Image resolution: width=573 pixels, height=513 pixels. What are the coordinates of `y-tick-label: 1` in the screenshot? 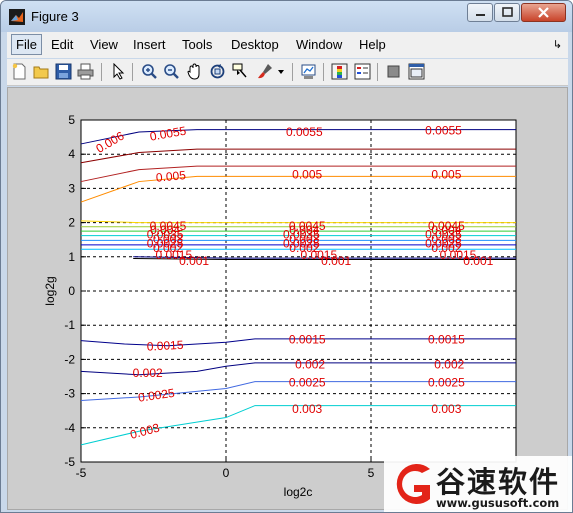 It's located at (71, 257).